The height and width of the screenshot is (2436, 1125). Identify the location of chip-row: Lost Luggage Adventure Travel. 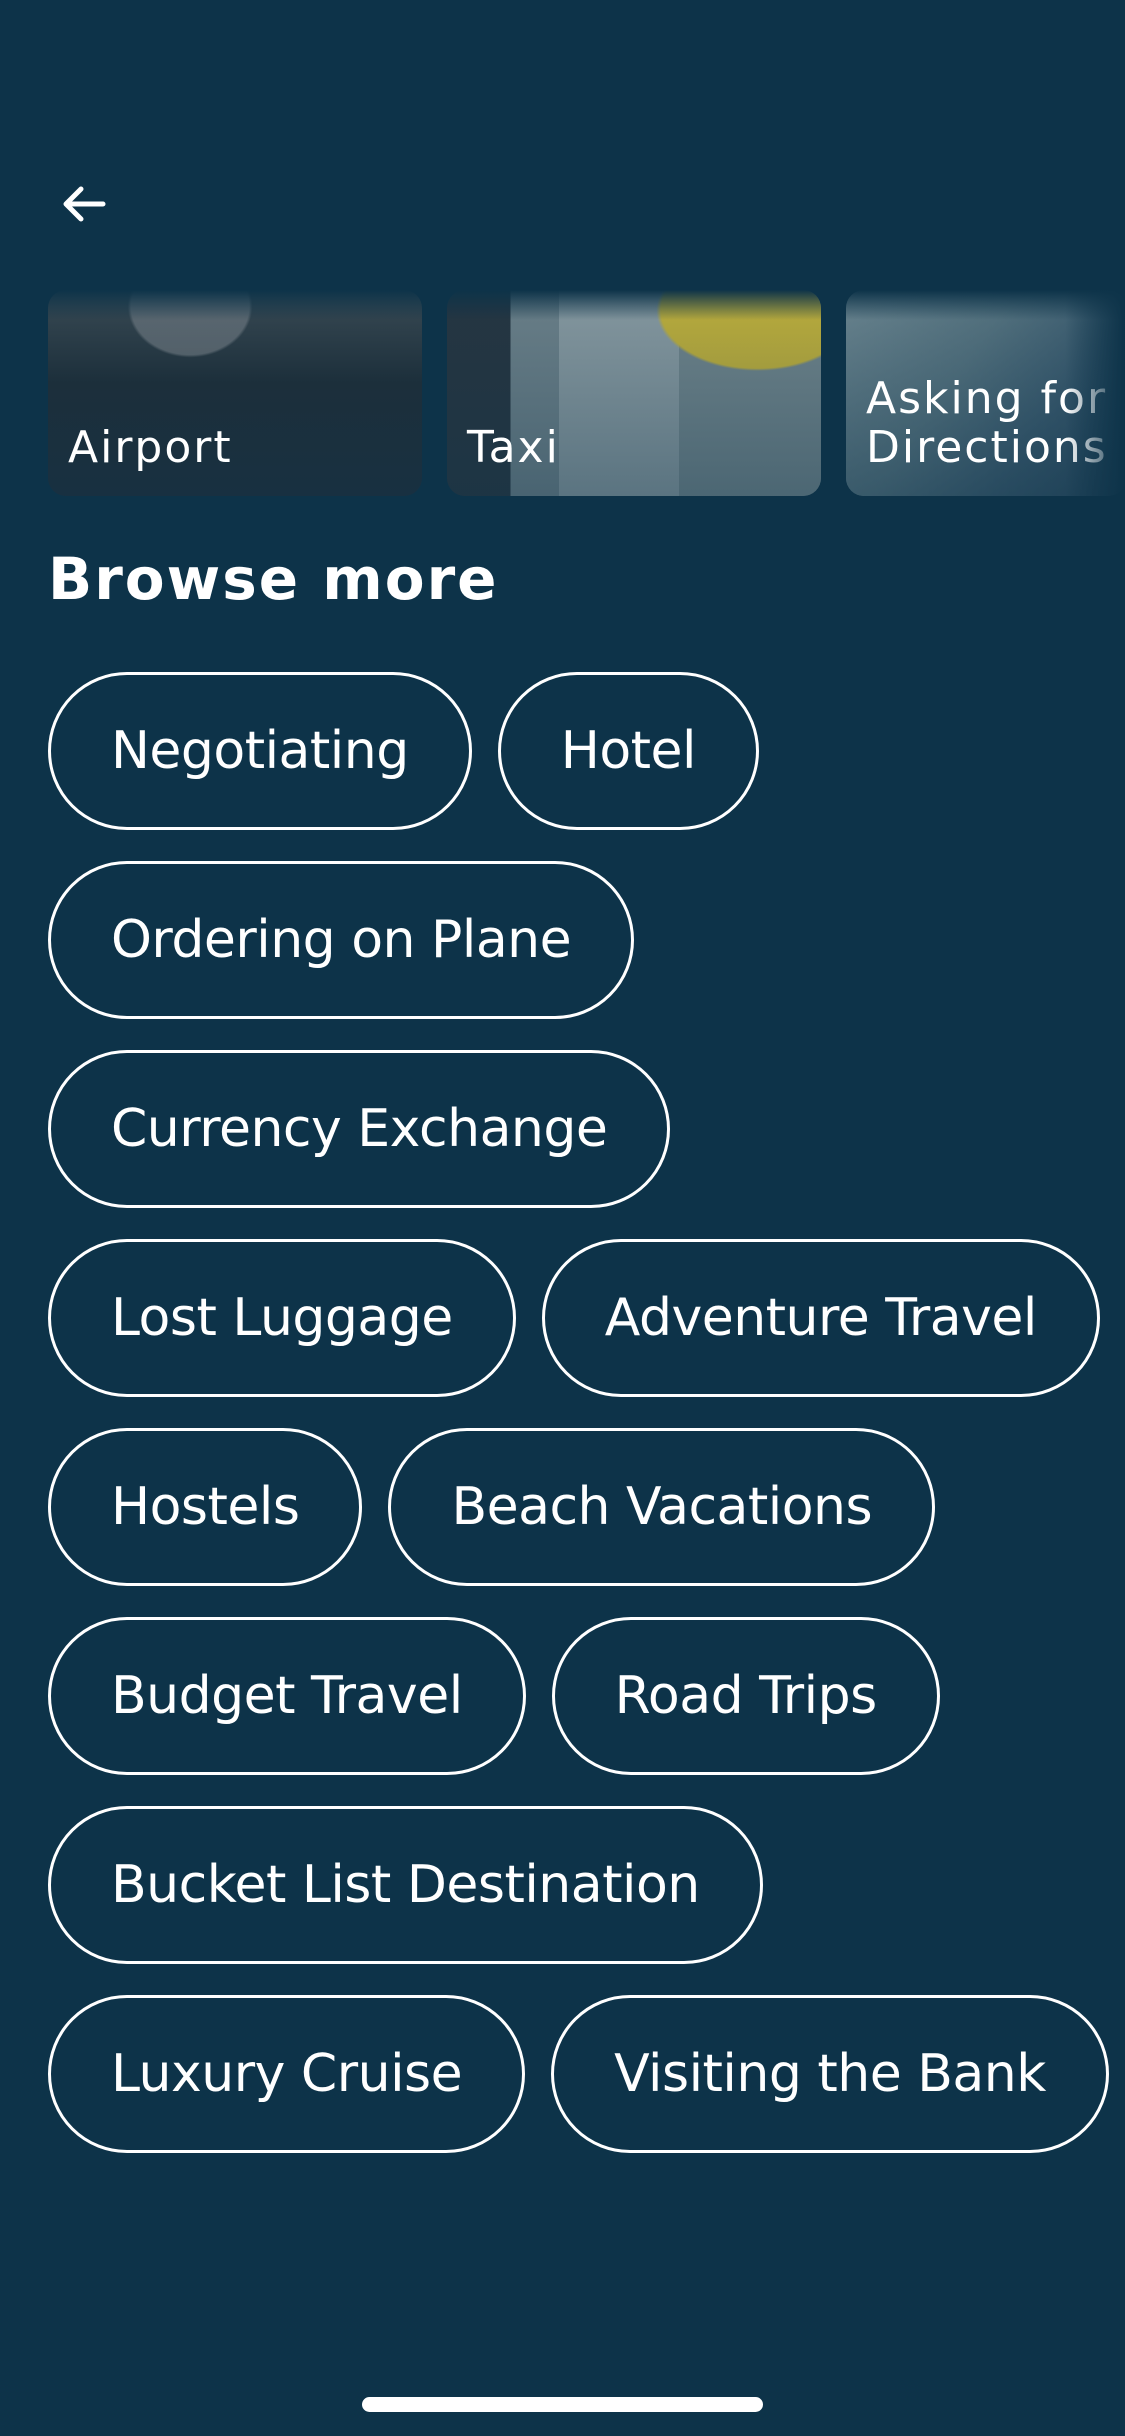
(574, 1318).